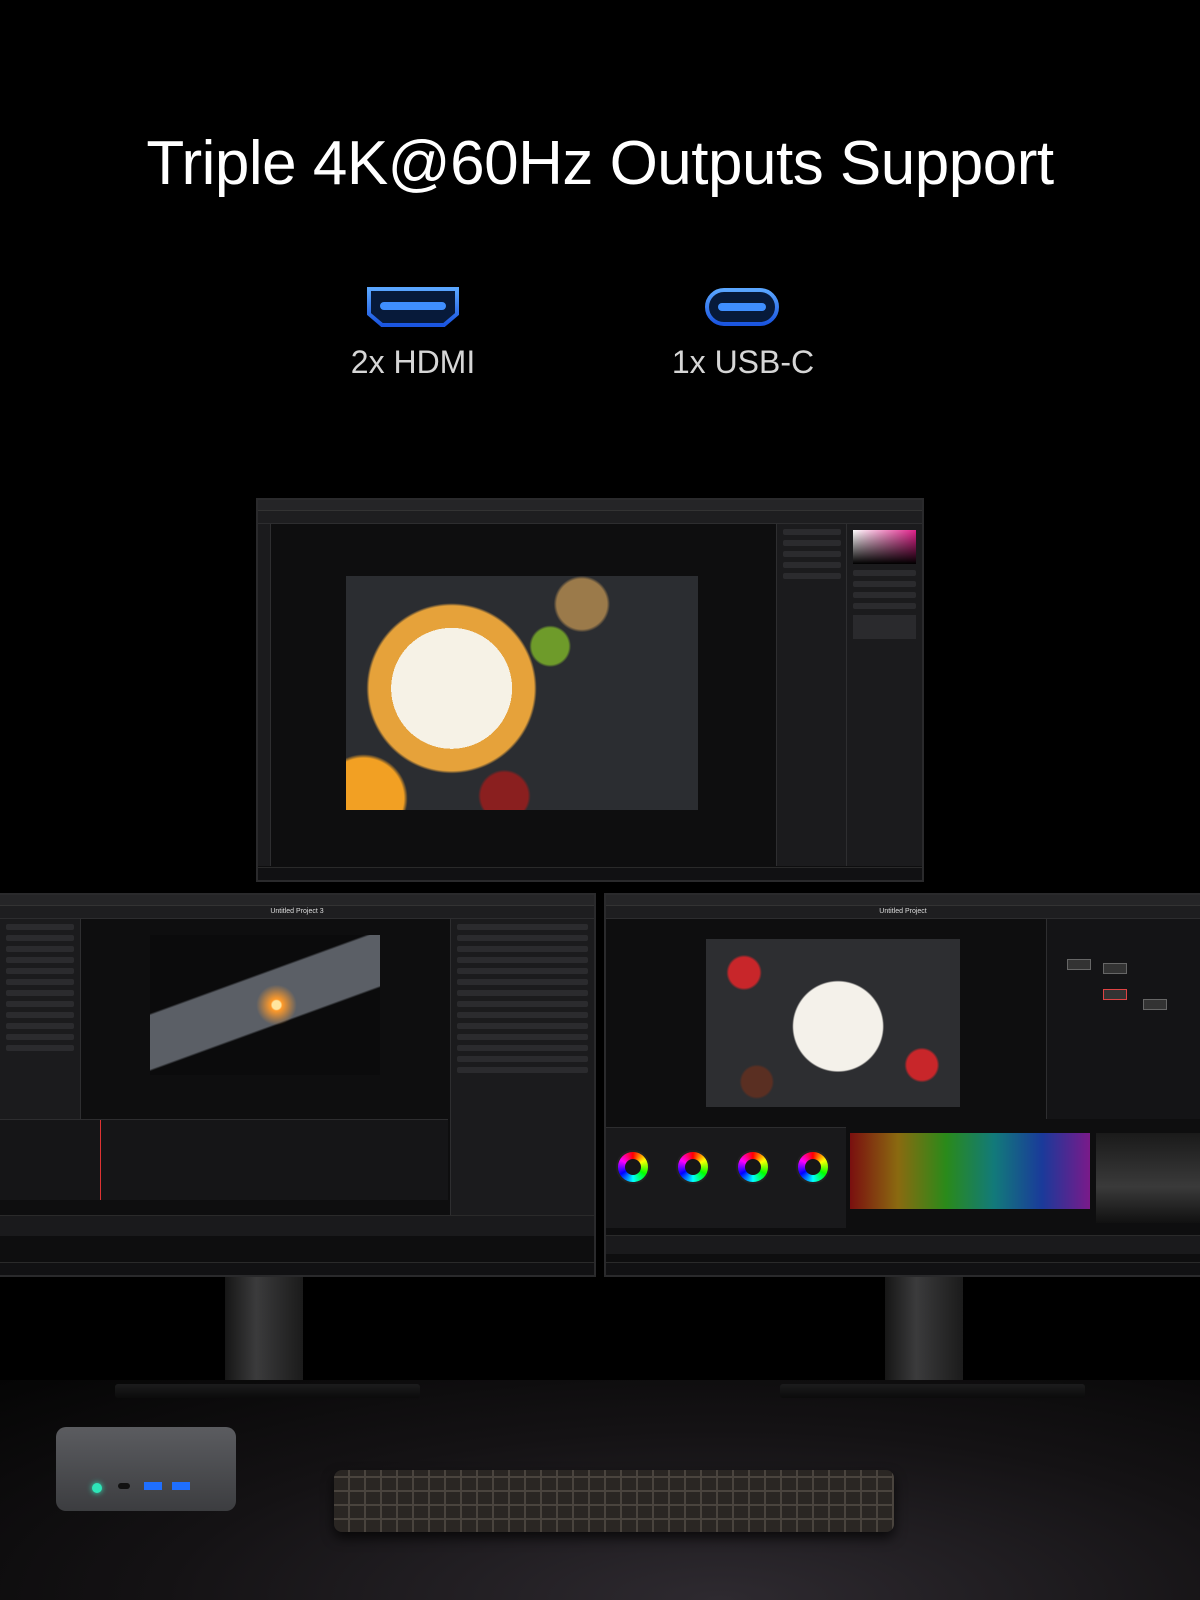  Describe the element at coordinates (884, 695) in the screenshot. I see `color-panel` at that location.